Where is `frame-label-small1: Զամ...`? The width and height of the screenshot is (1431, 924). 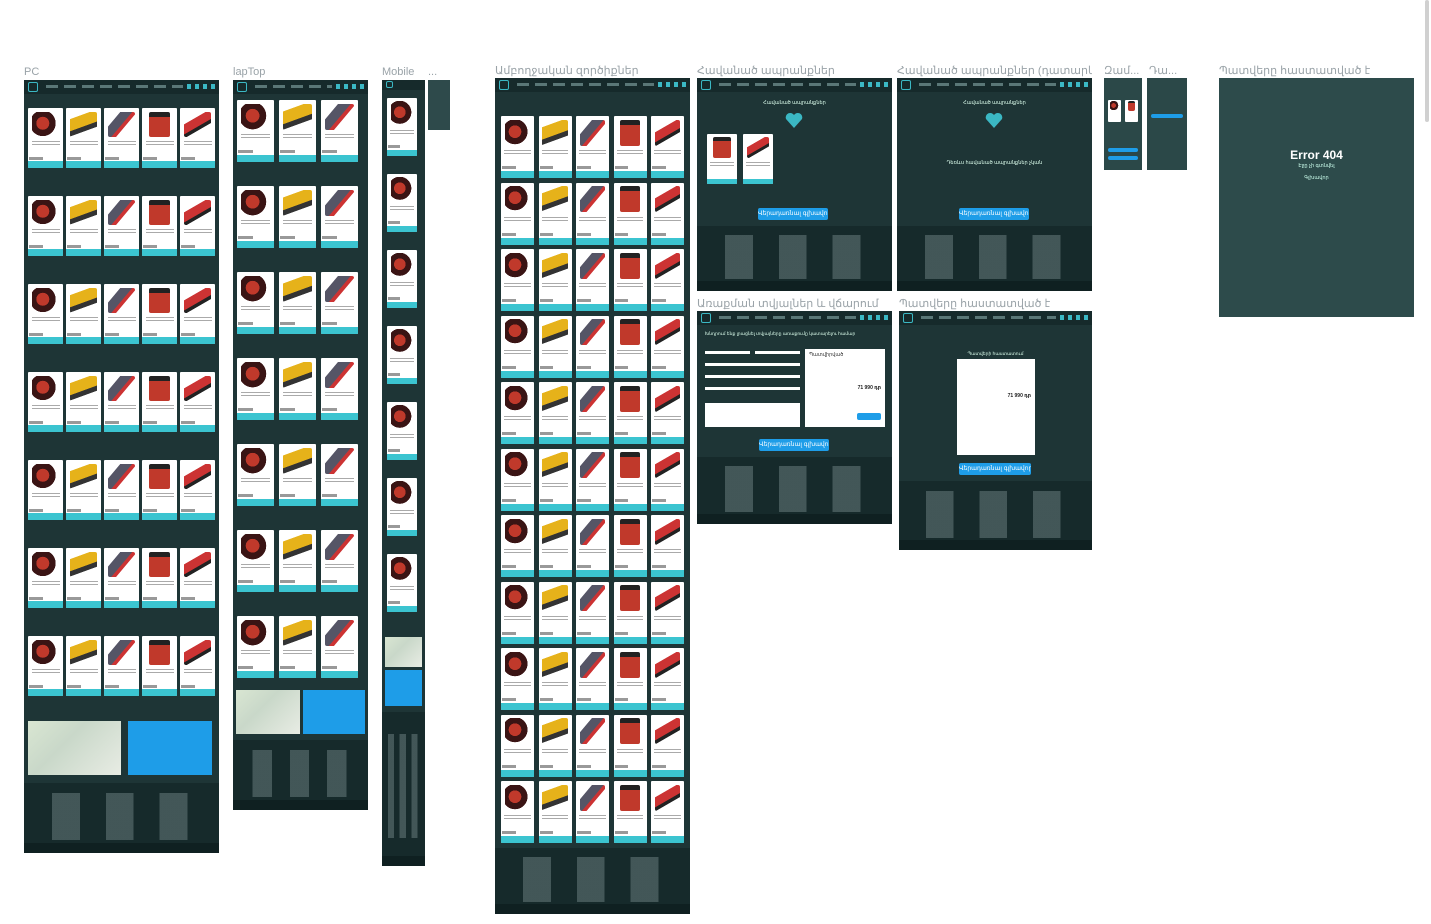 frame-label-small1: Զամ... is located at coordinates (1124, 70).